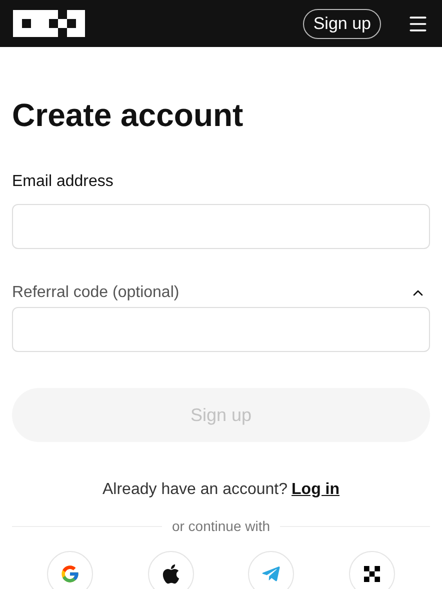  I want to click on field-label: Email address, so click(63, 182).